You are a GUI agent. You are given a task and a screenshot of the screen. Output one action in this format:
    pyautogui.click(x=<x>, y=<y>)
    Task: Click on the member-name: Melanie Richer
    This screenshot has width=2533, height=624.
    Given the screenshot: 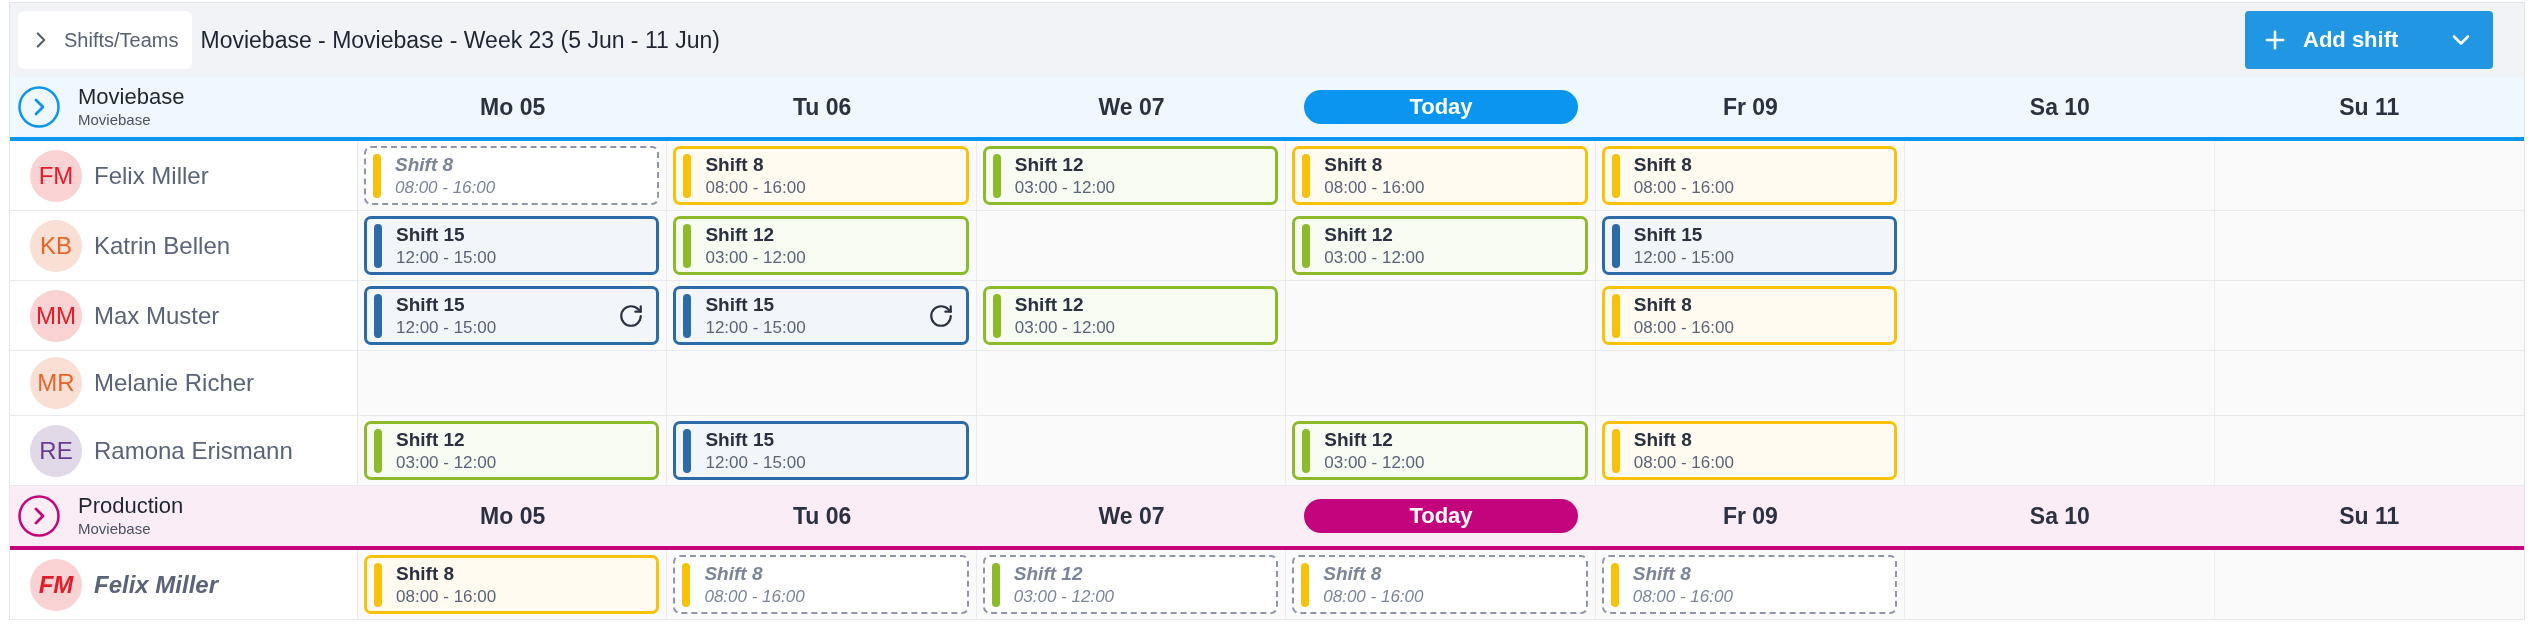 What is the action you would take?
    pyautogui.click(x=174, y=383)
    